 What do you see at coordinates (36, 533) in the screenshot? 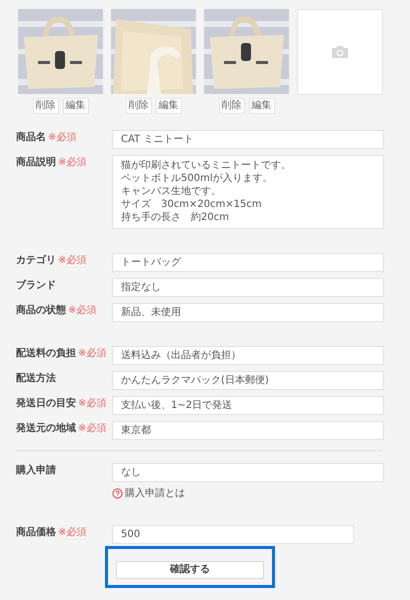
I see `field-label: 商品価格` at bounding box center [36, 533].